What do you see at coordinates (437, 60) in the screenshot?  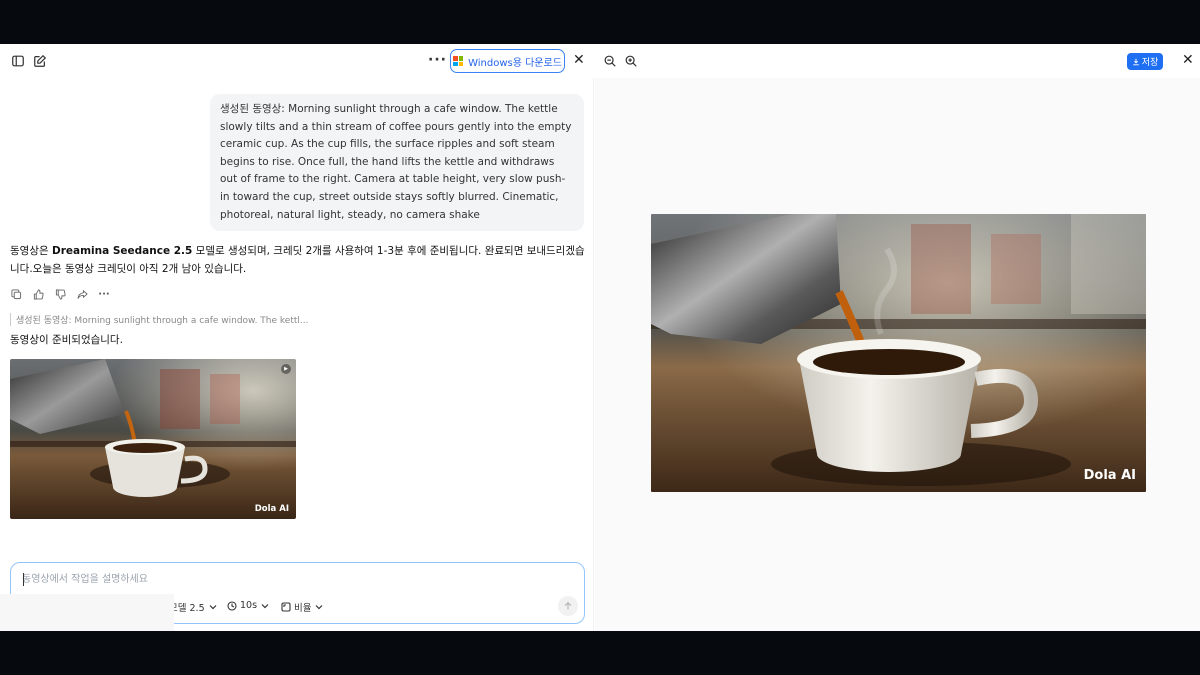 I see `more-options-button: ···` at bounding box center [437, 60].